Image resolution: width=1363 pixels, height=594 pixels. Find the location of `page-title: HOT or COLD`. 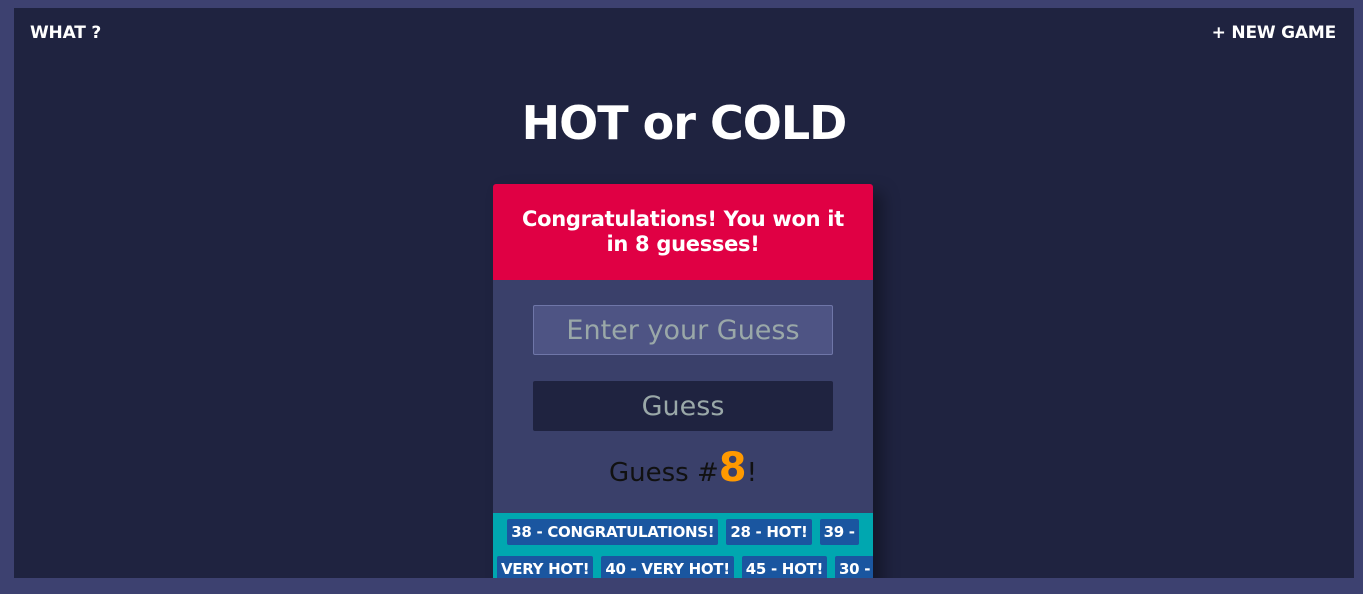

page-title: HOT or COLD is located at coordinates (684, 123).